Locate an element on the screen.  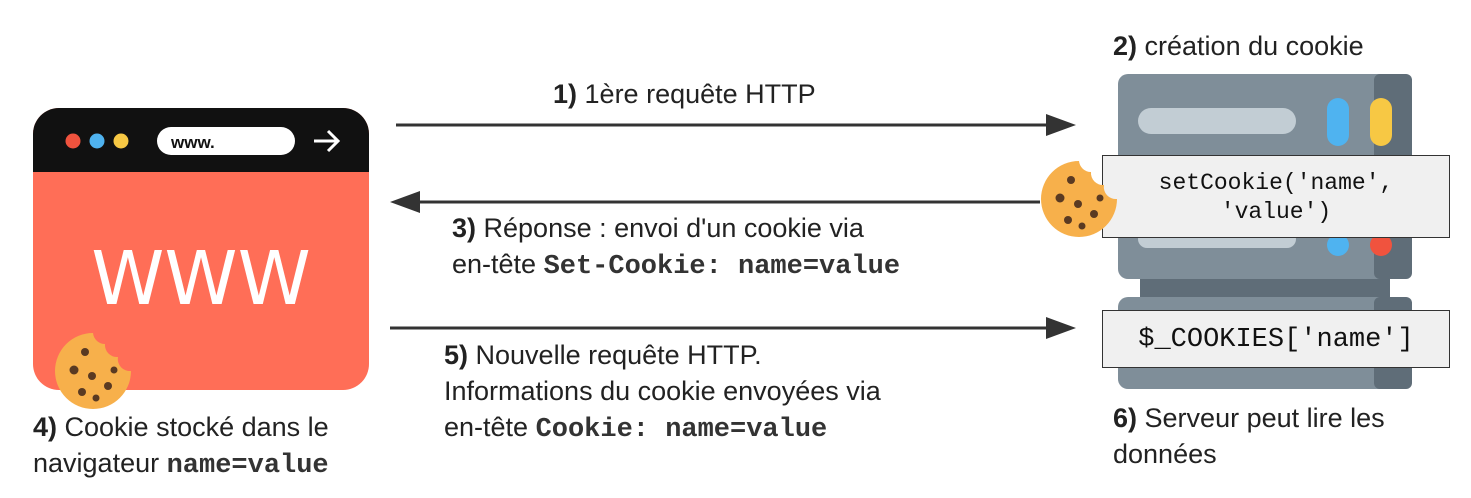
step4-line2-prefix: navigateur is located at coordinates (96, 463).